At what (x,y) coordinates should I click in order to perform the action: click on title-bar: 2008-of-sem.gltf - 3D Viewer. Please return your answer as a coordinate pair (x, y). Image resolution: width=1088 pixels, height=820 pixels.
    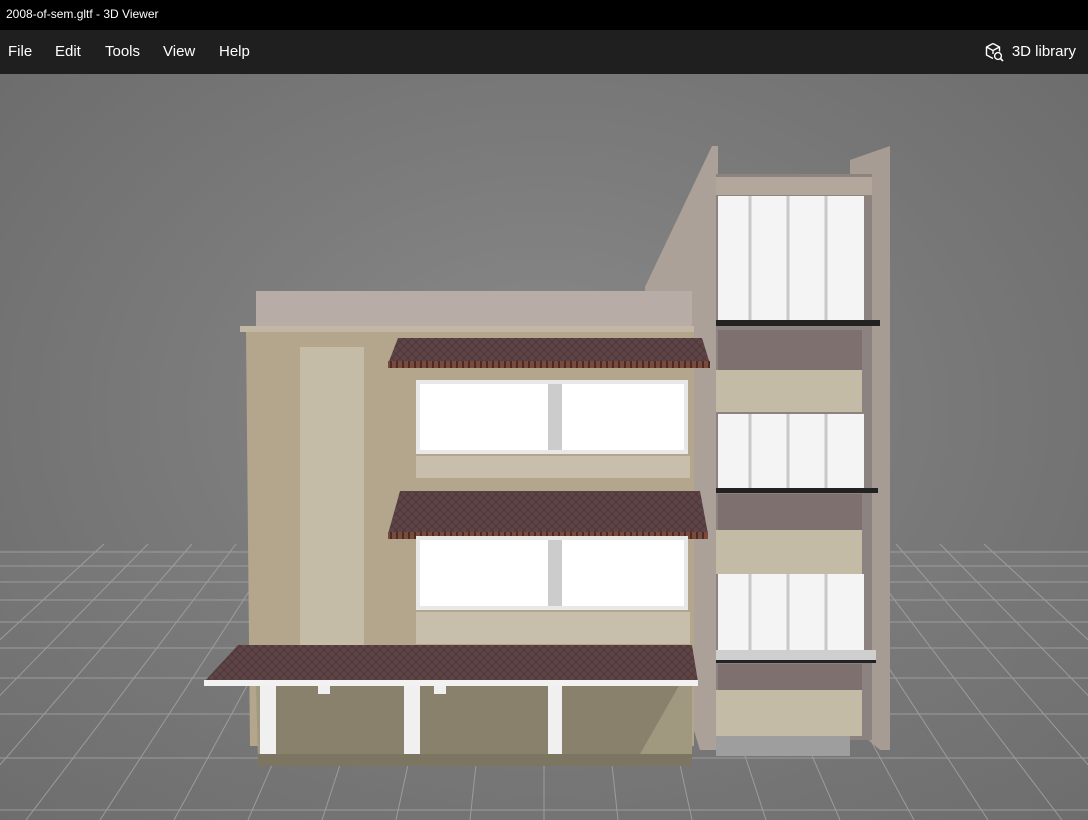
    Looking at the image, I should click on (544, 15).